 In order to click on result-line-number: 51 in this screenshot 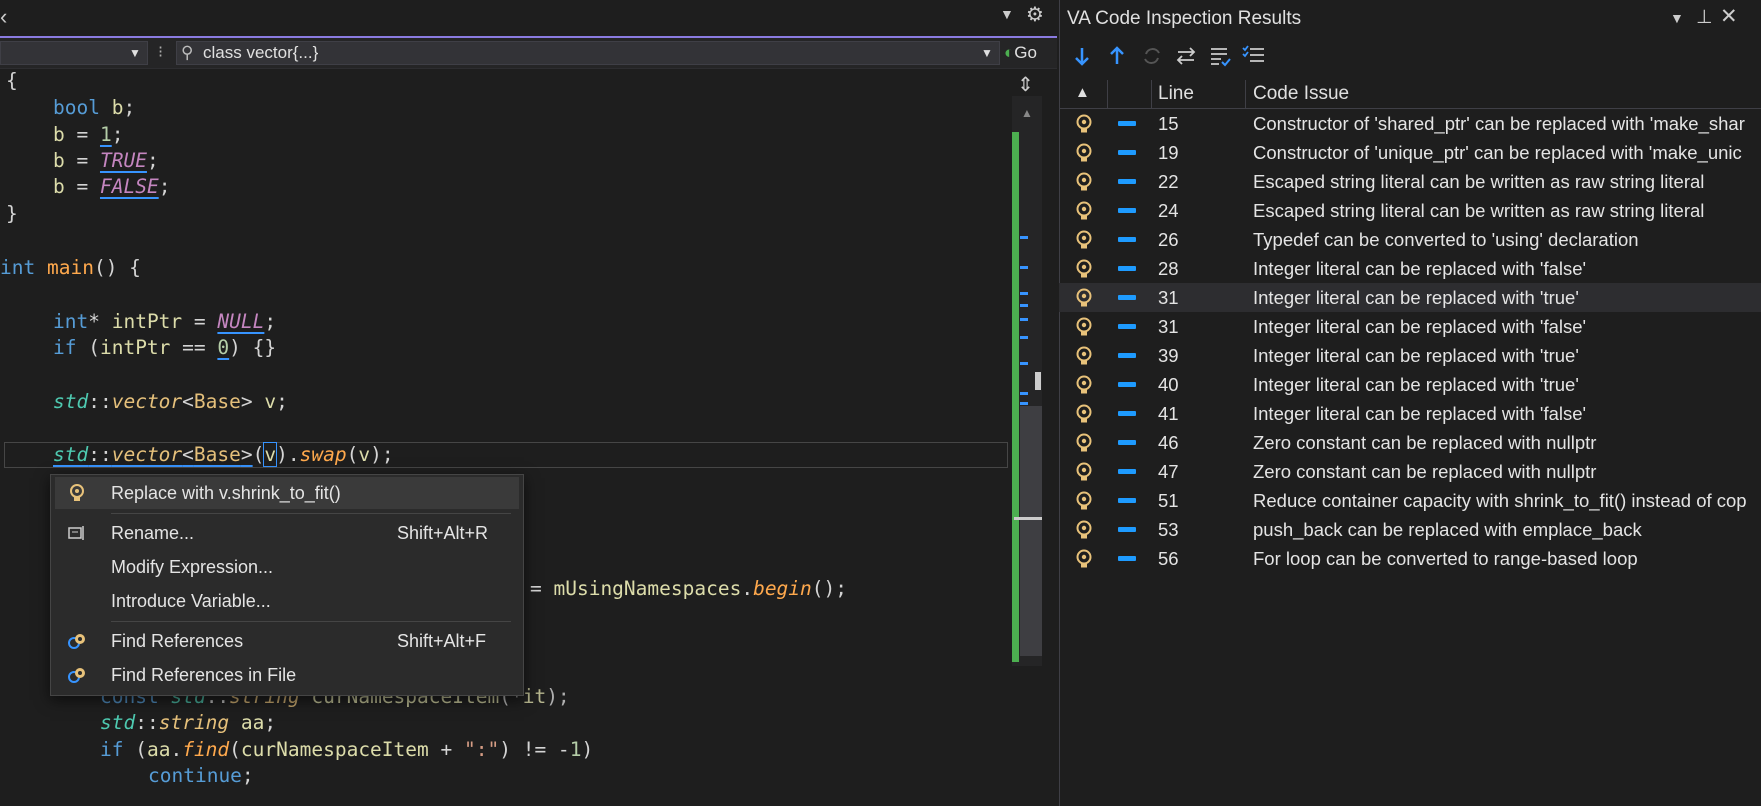, I will do `click(1168, 500)`.